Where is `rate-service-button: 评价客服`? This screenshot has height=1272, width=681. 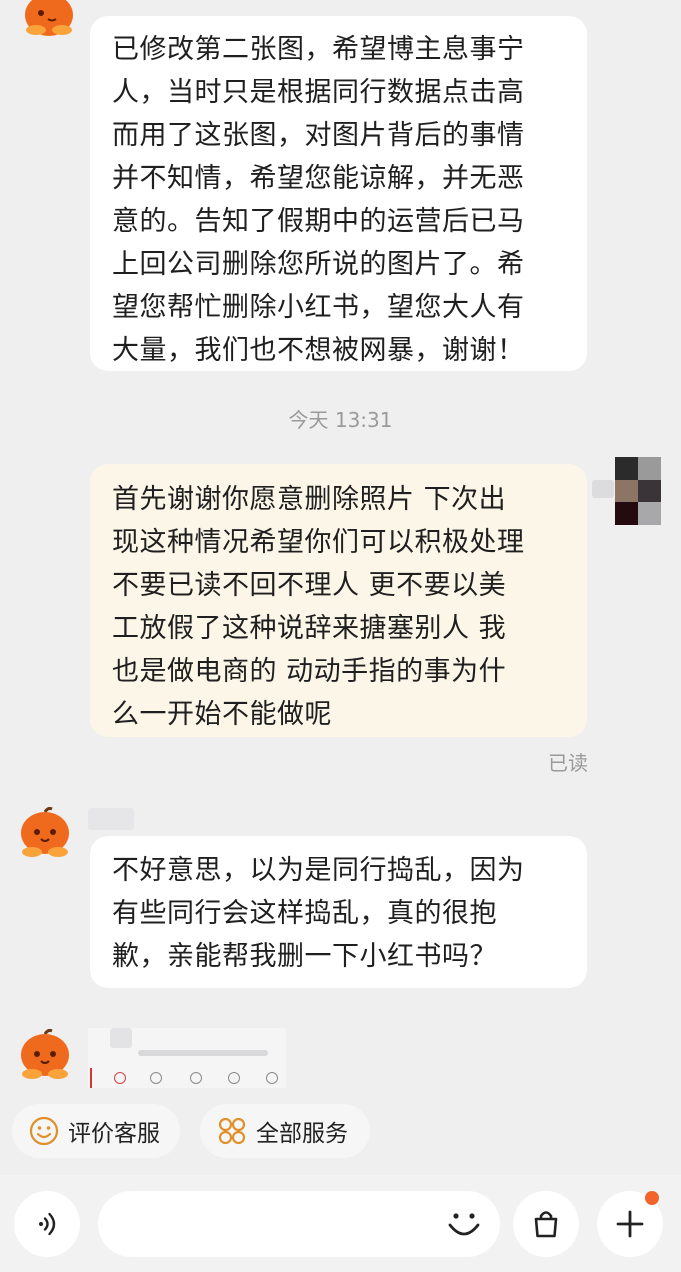
rate-service-button: 评价客服 is located at coordinates (96, 1131).